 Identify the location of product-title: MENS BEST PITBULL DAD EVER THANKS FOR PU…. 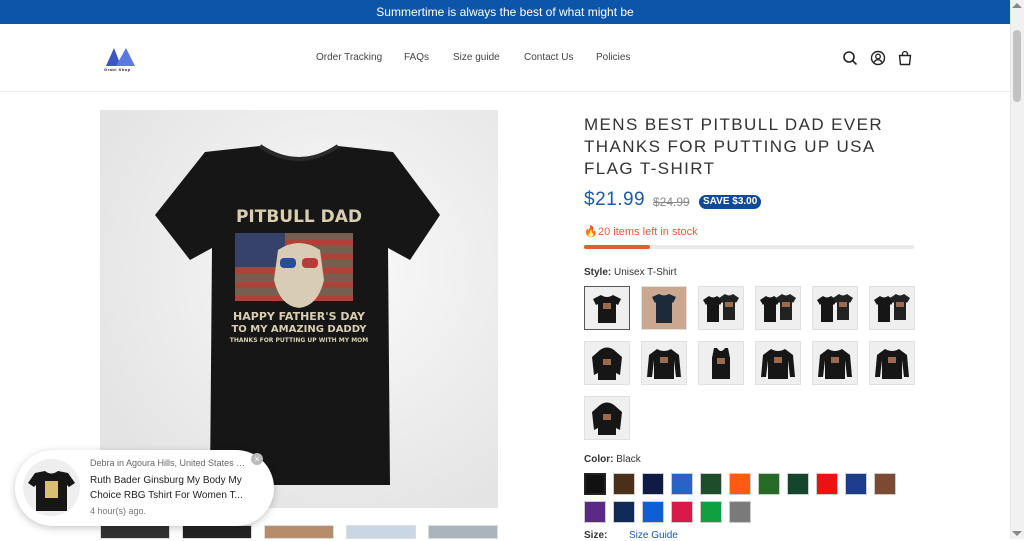
(734, 146).